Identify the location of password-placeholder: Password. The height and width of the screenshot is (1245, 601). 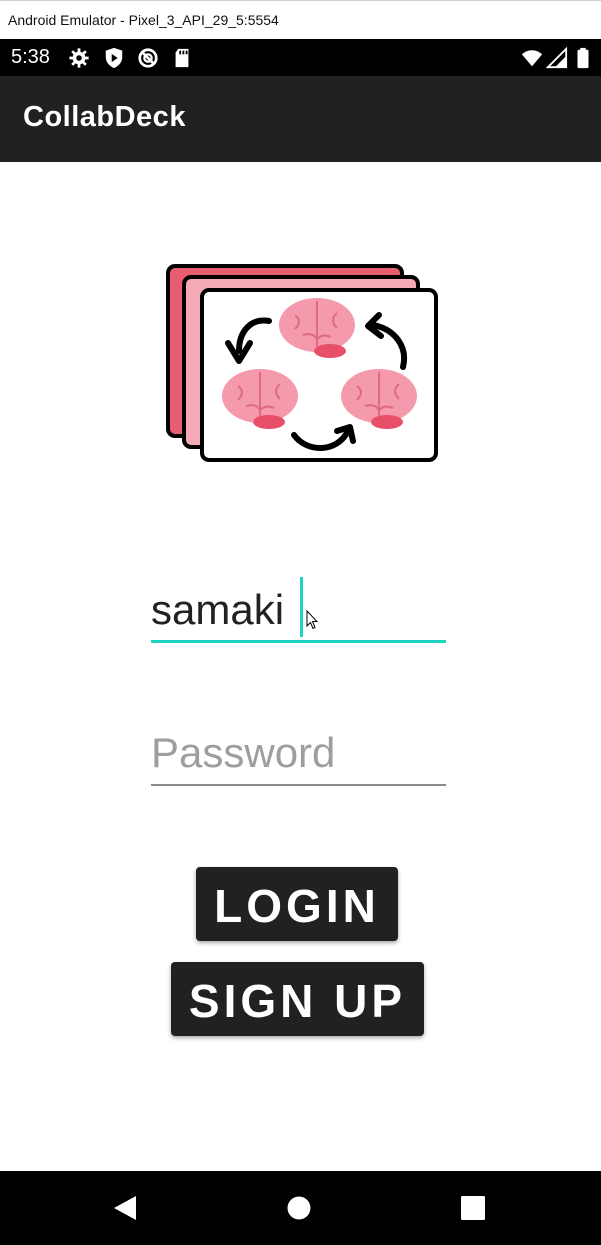
(243, 752).